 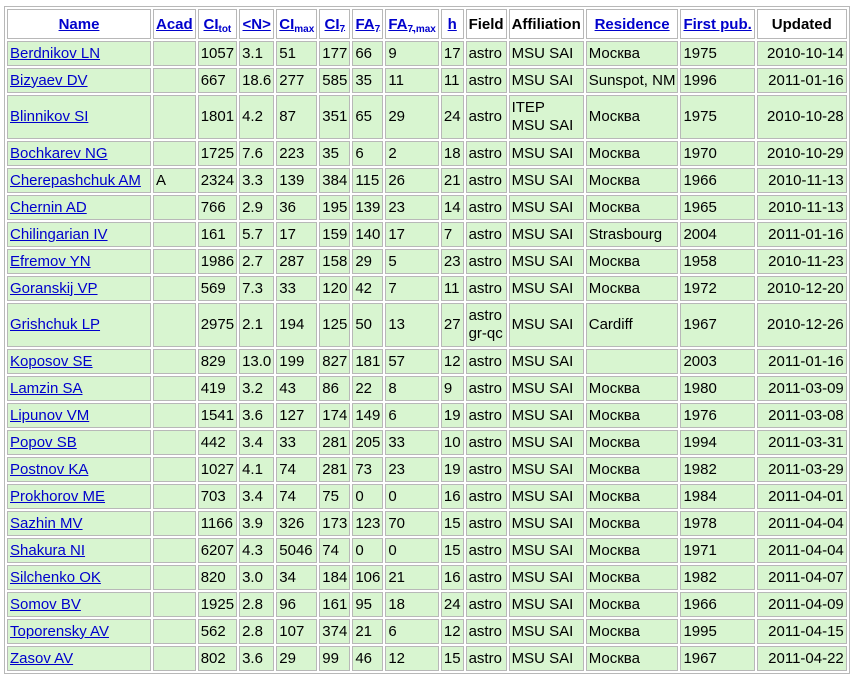 I want to click on col-first-pub-header: First pub., so click(x=717, y=24).